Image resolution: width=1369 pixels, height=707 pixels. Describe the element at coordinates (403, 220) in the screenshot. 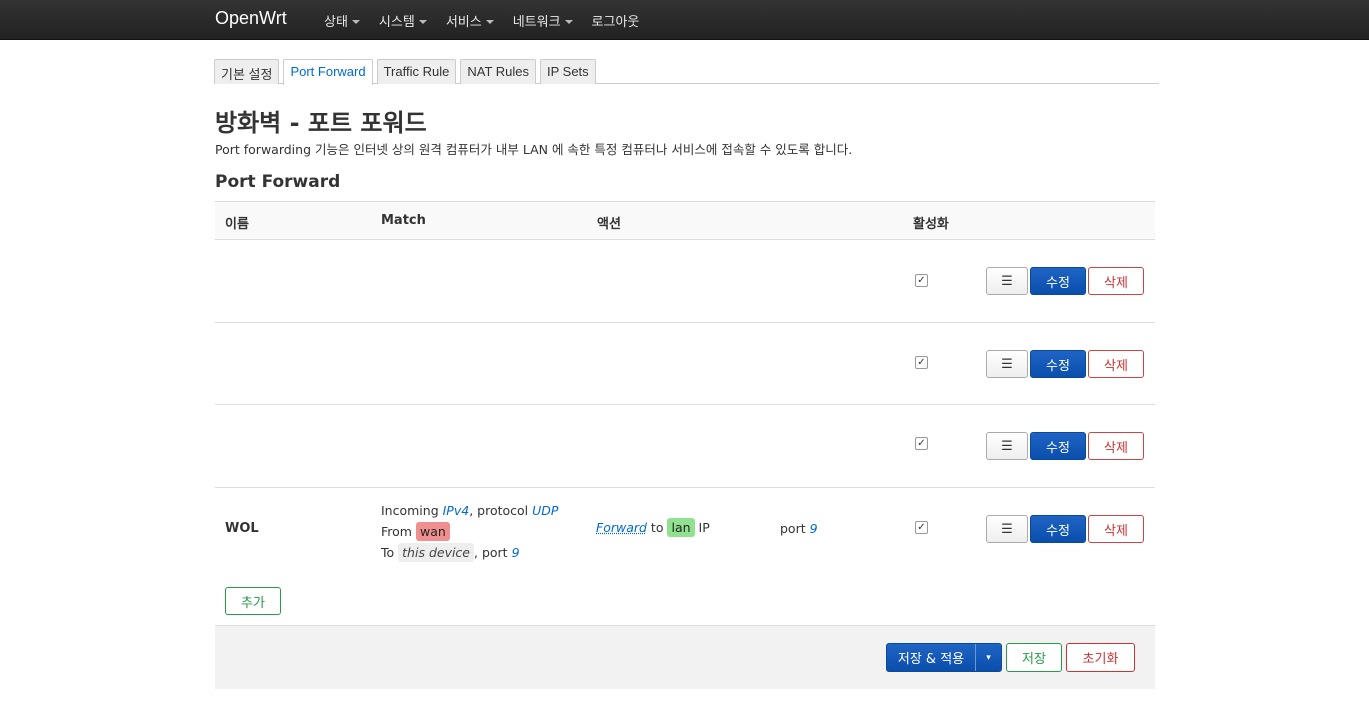

I see `header-match: Match` at that location.